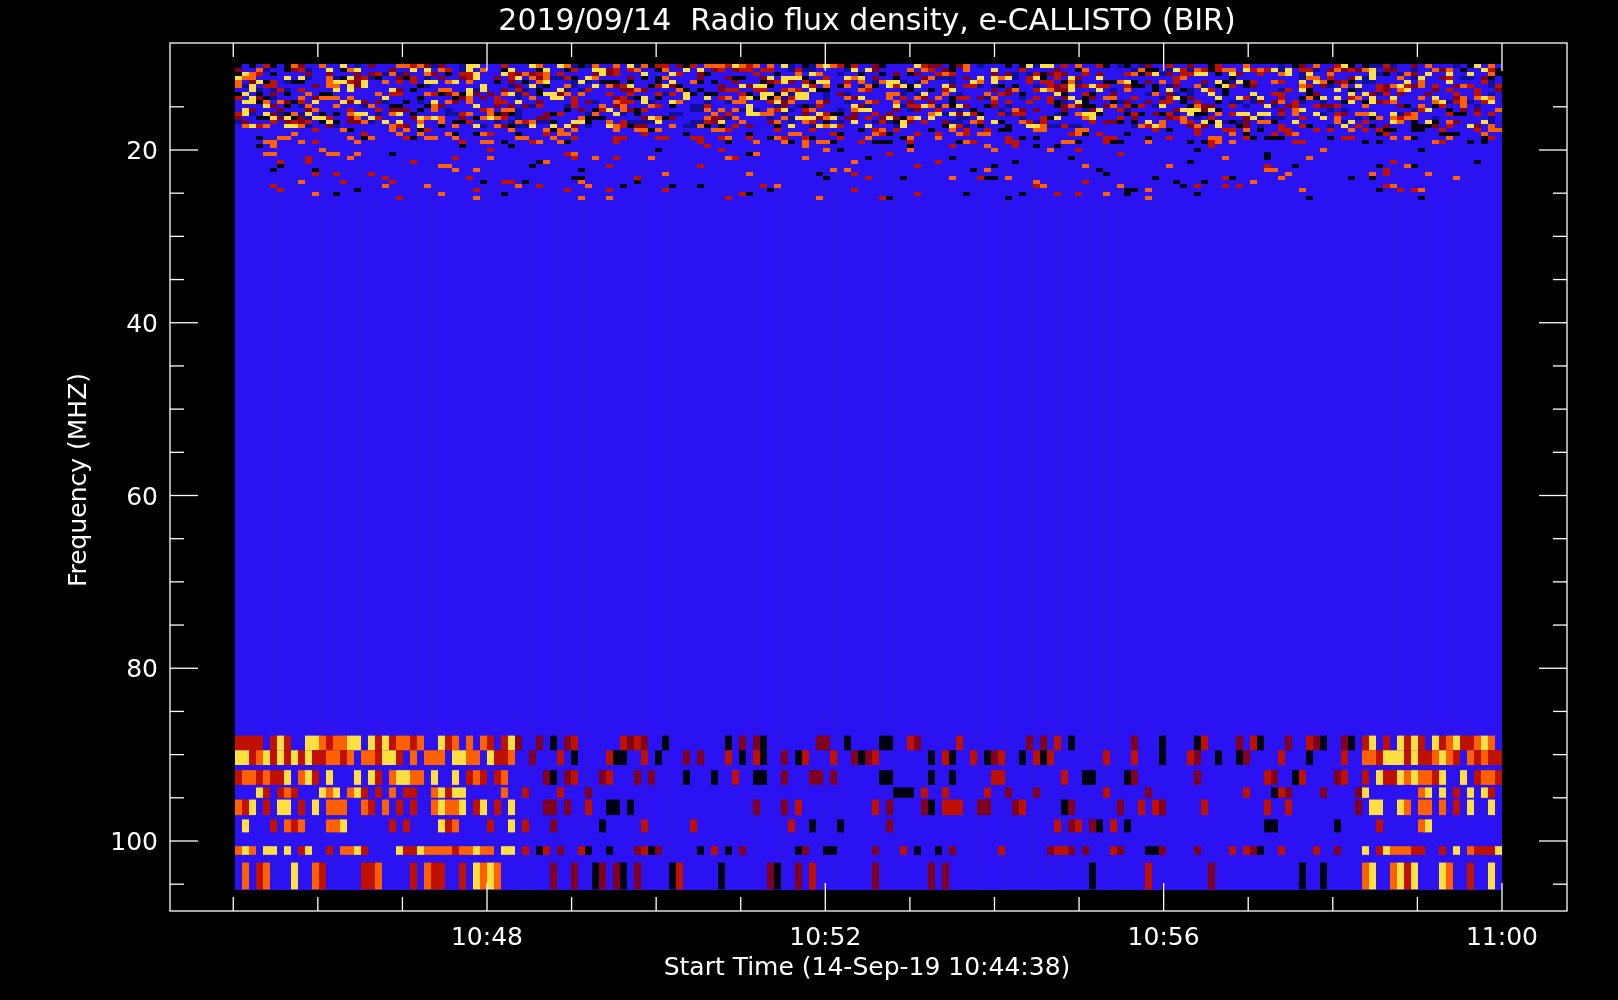 Image resolution: width=1618 pixels, height=1000 pixels. What do you see at coordinates (142, 496) in the screenshot?
I see `y-tick-label: 60` at bounding box center [142, 496].